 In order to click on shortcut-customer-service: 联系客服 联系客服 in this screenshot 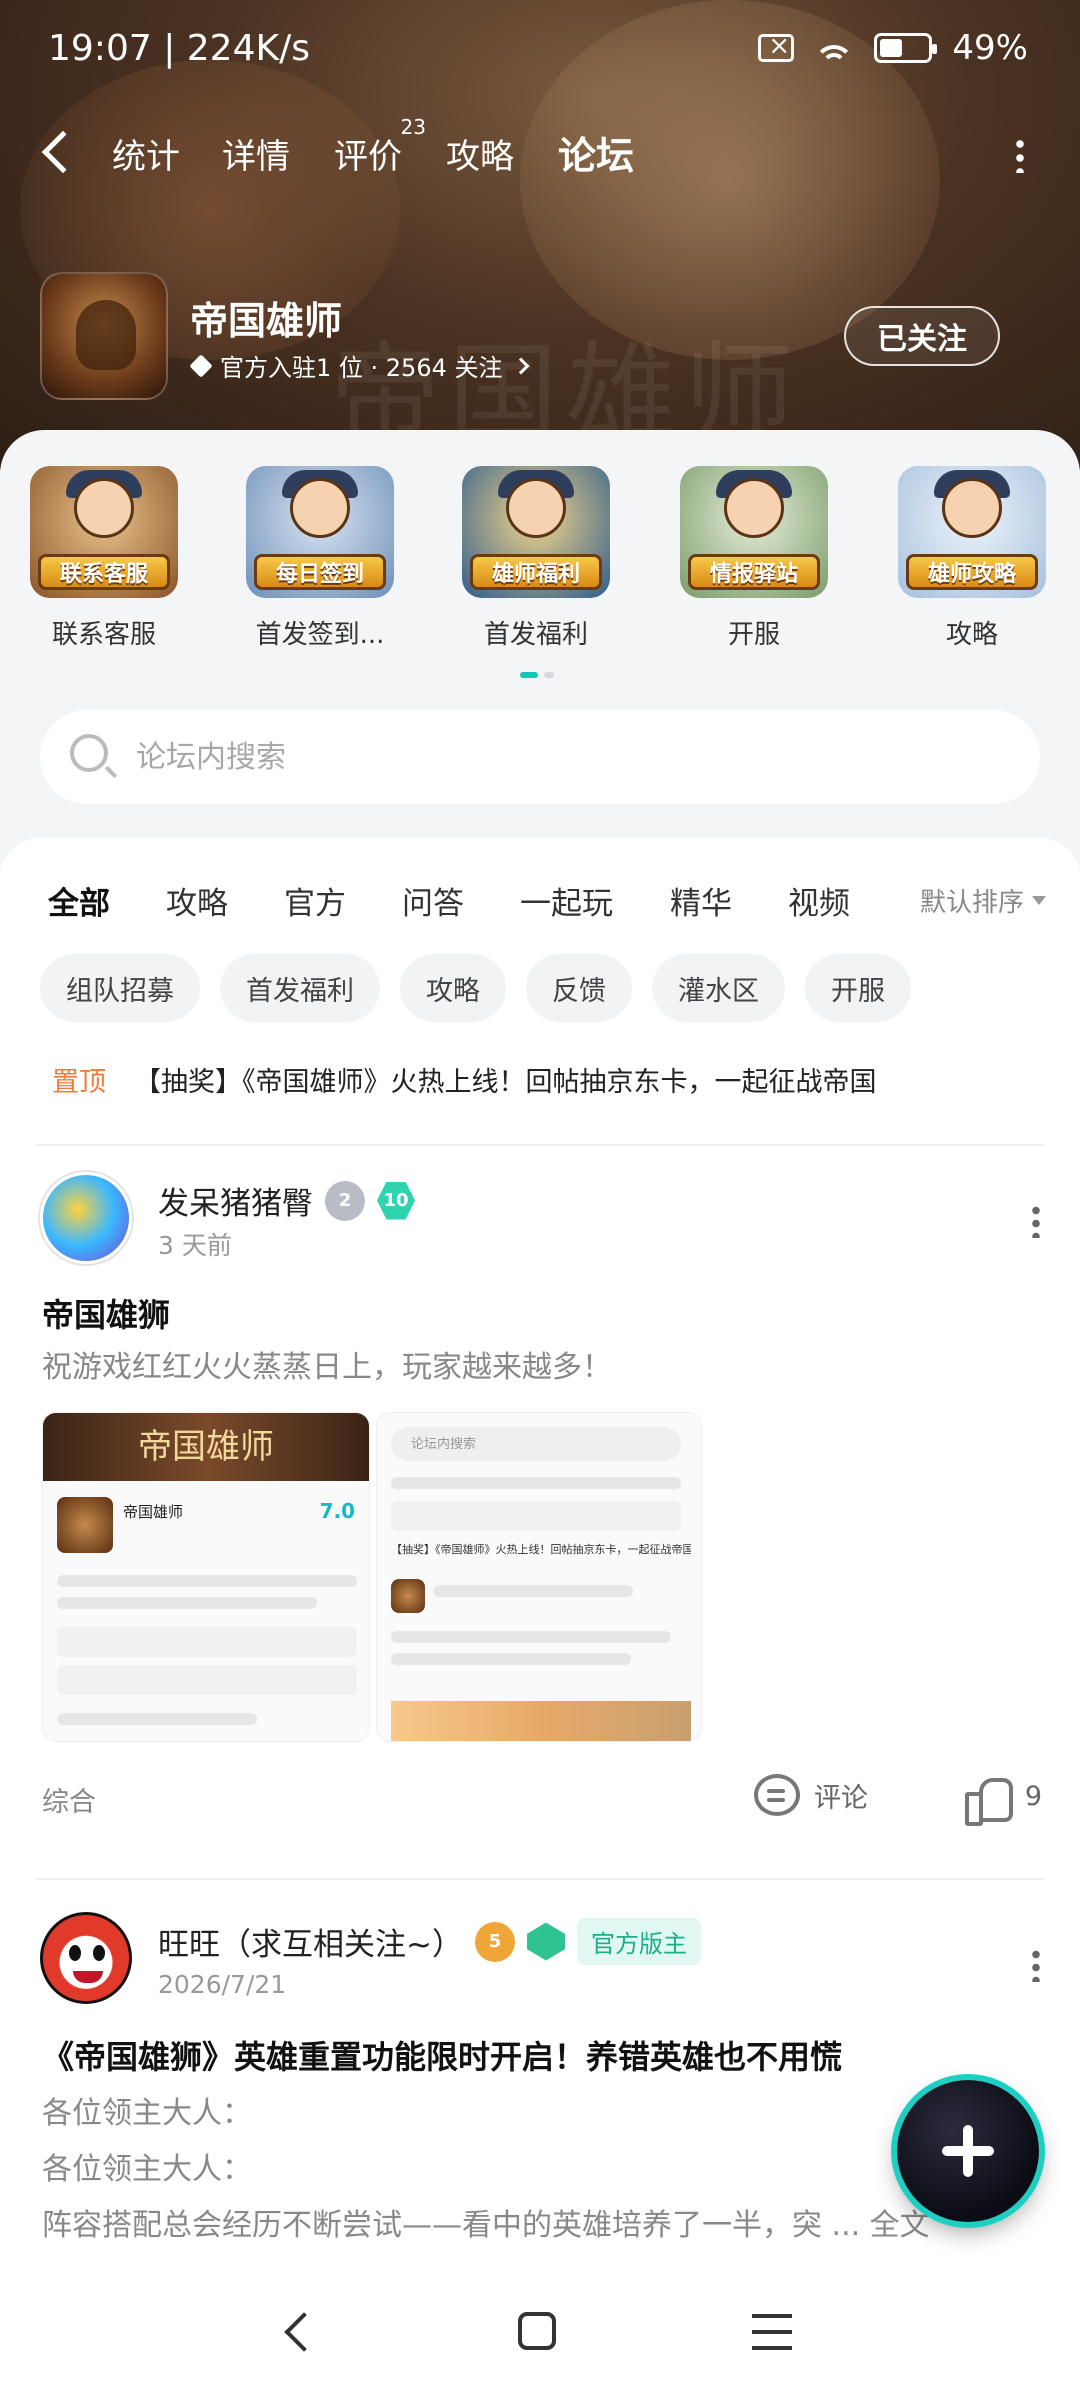, I will do `click(104, 558)`.